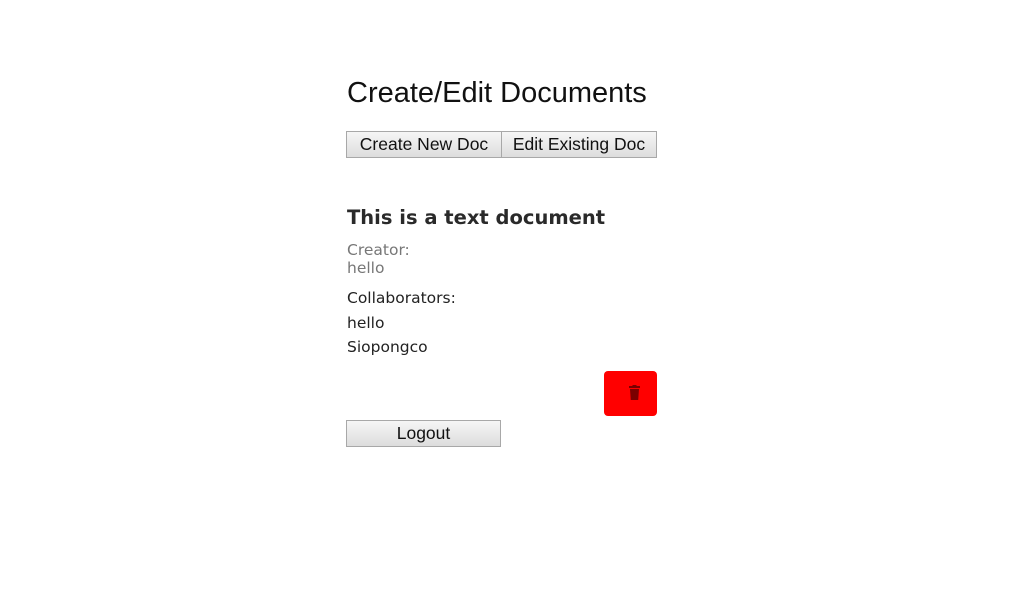 This screenshot has width=1027, height=603. Describe the element at coordinates (579, 144) in the screenshot. I see `edit-existing-doc-button: Edit Existing Doc` at that location.